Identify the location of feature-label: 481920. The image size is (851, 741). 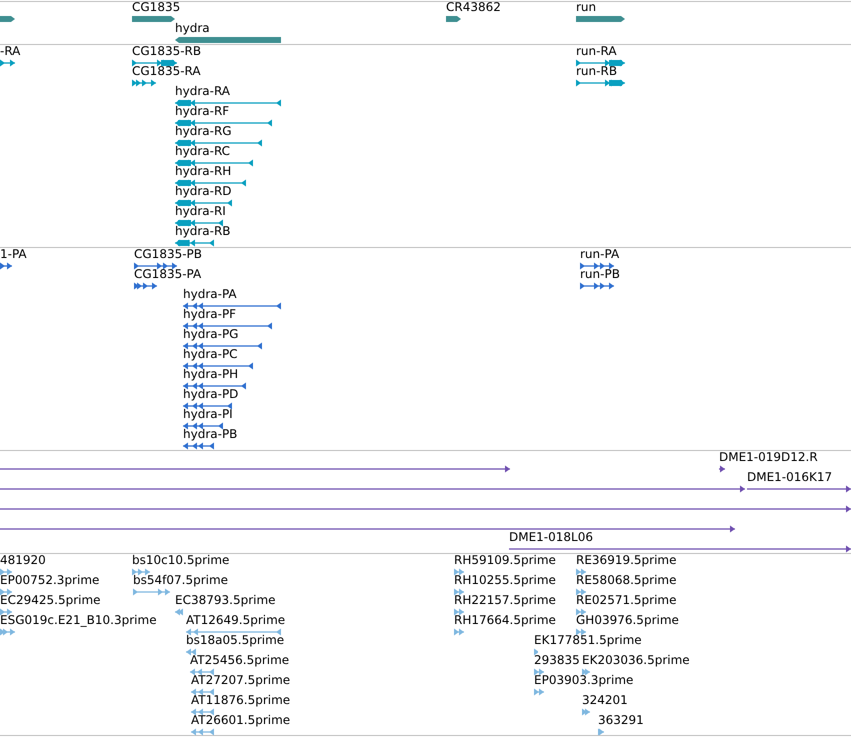
(23, 560).